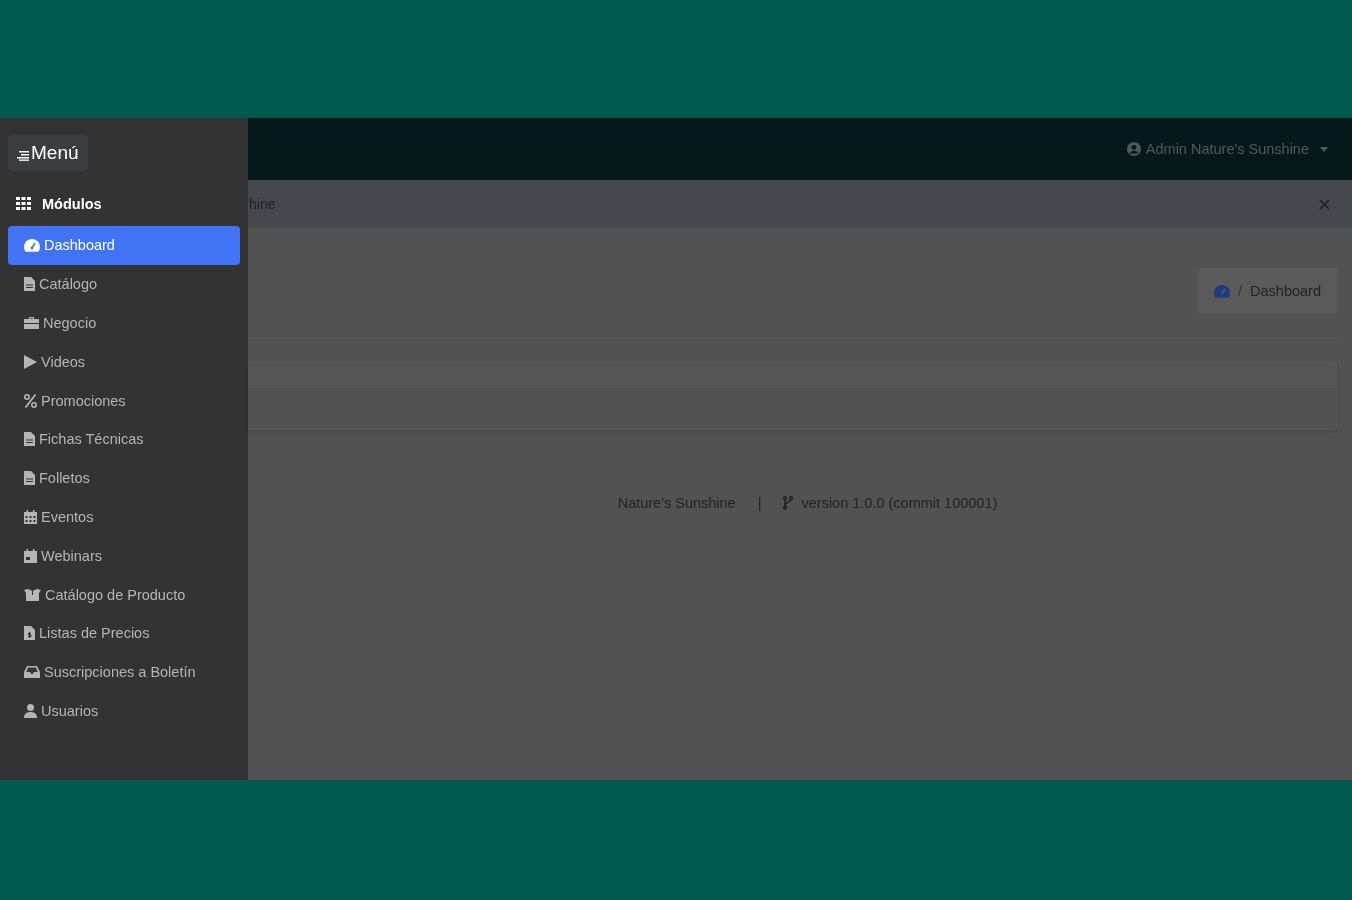  I want to click on sidebar-item: Catálogo, so click(124, 284).